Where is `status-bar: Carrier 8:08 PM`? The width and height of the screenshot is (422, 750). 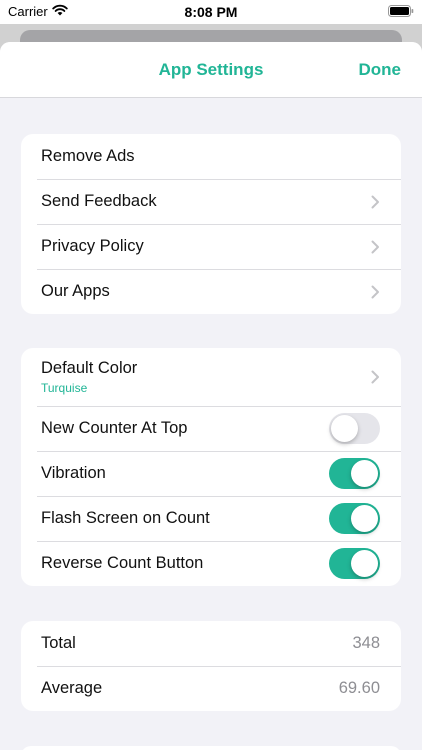 status-bar: Carrier 8:08 PM is located at coordinates (211, 12).